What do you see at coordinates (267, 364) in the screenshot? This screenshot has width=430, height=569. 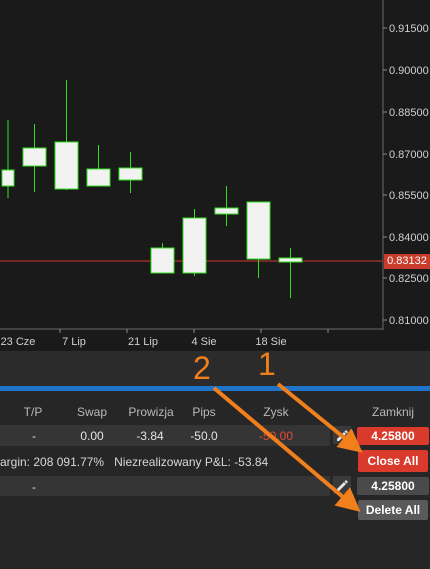 I see `annotation-number-one: 1` at bounding box center [267, 364].